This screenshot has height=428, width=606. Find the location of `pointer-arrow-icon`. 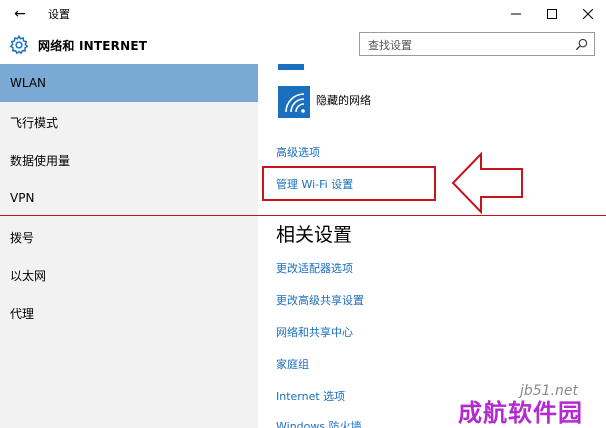

pointer-arrow-icon is located at coordinates (487, 183).